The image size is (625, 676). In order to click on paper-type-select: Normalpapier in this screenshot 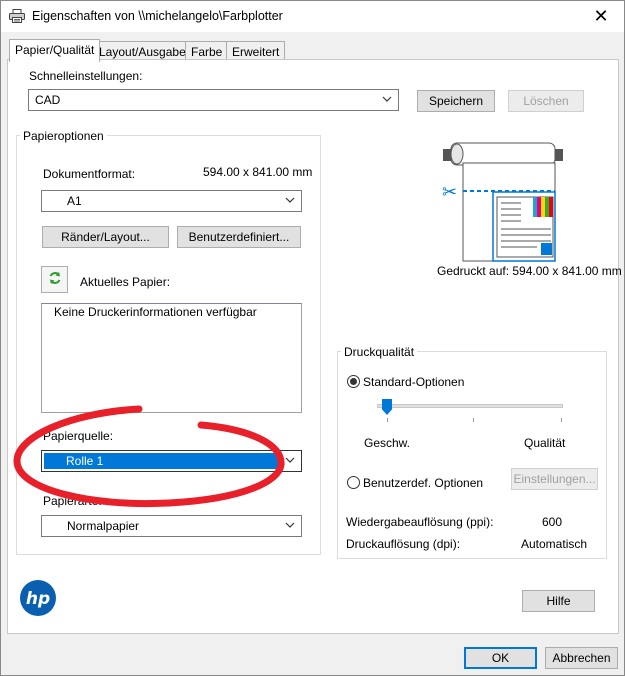, I will do `click(171, 526)`.